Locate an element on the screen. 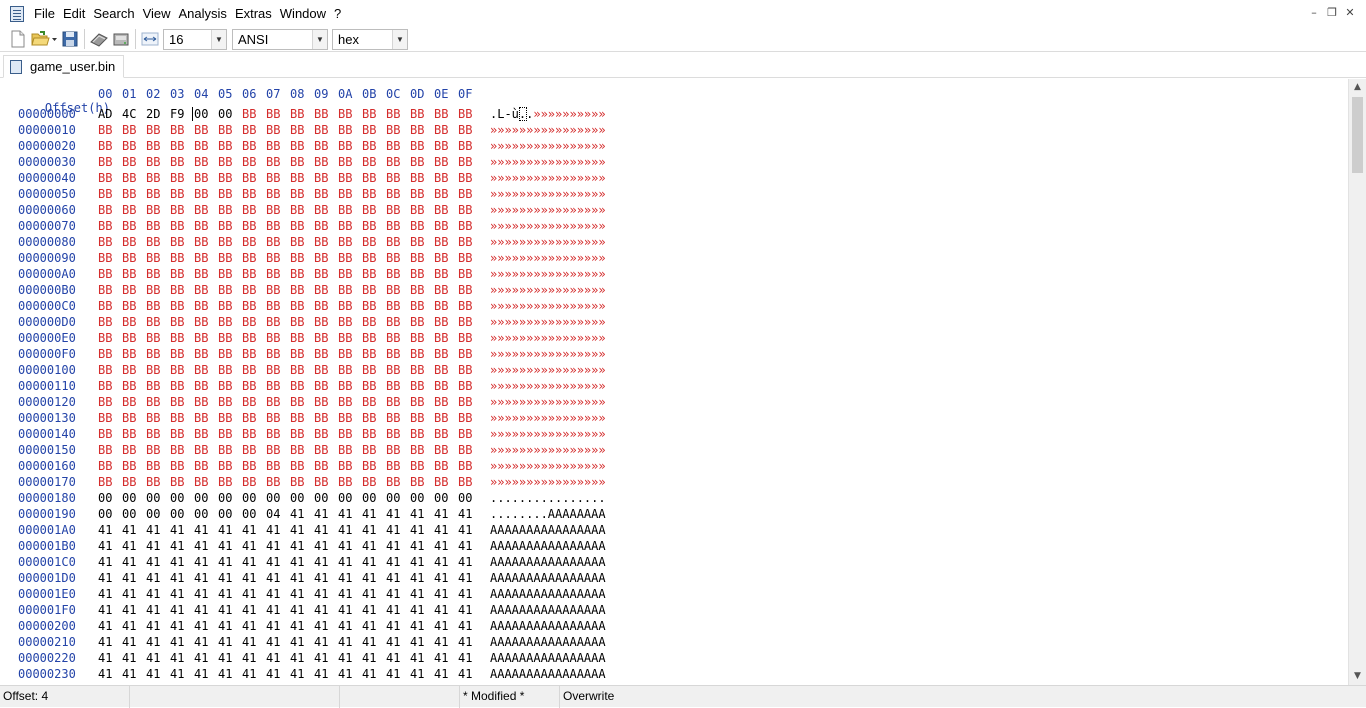 This screenshot has height=708, width=1366. hex-byte: F9 is located at coordinates (182, 114).